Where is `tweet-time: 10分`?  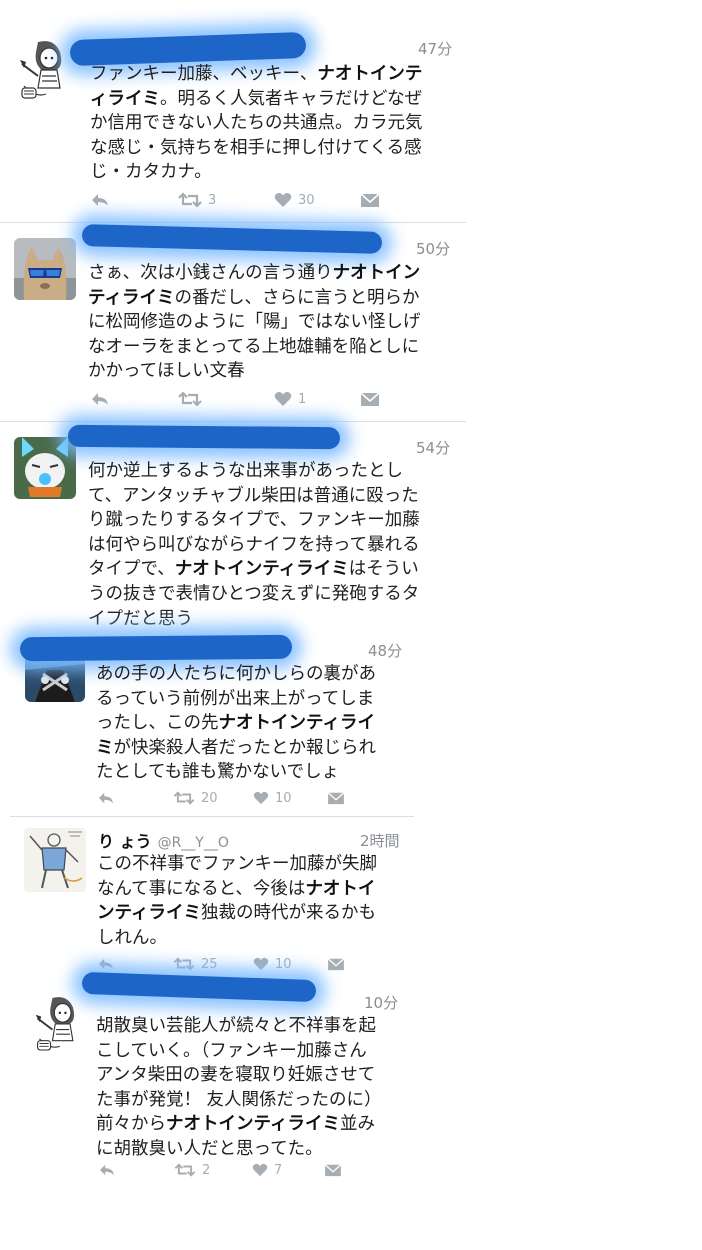
tweet-time: 10分 is located at coordinates (381, 1003).